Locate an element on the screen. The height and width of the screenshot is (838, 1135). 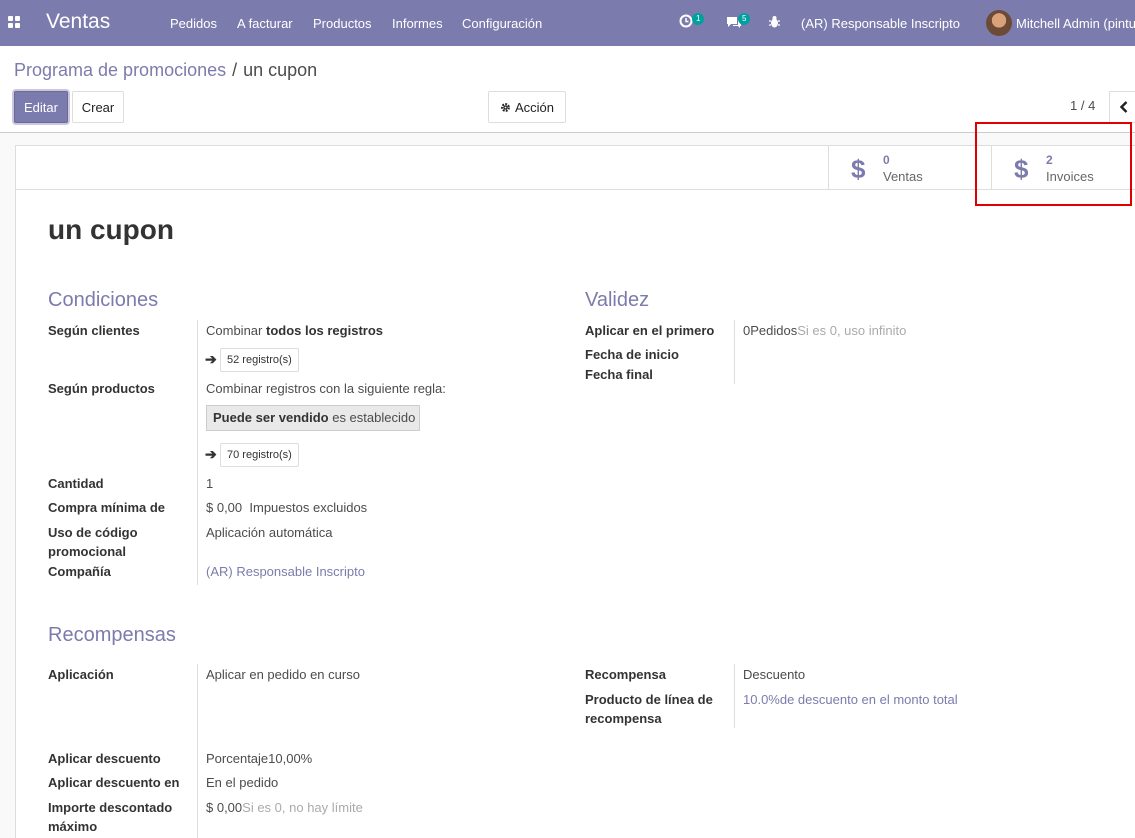
pager-previous-button is located at coordinates (1122, 107).